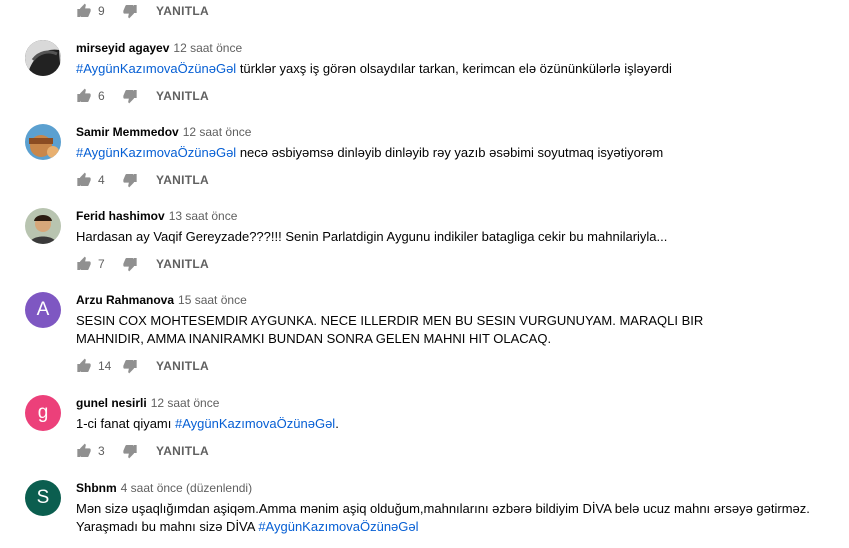  What do you see at coordinates (142, 11) in the screenshot?
I see `action-bar: 9 YANITLA` at bounding box center [142, 11].